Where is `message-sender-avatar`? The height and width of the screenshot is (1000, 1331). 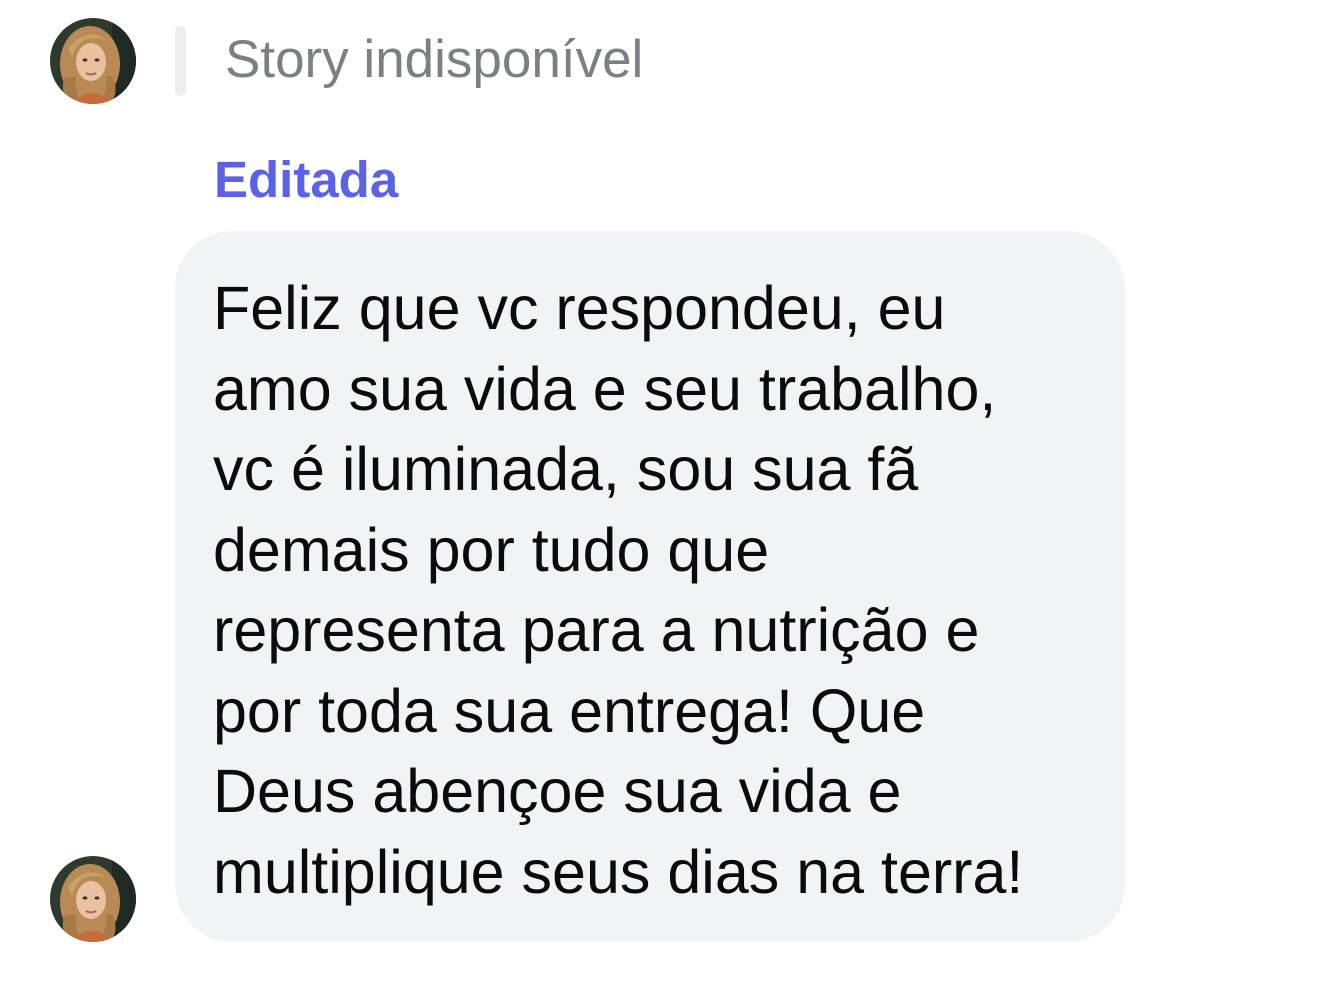
message-sender-avatar is located at coordinates (93, 899).